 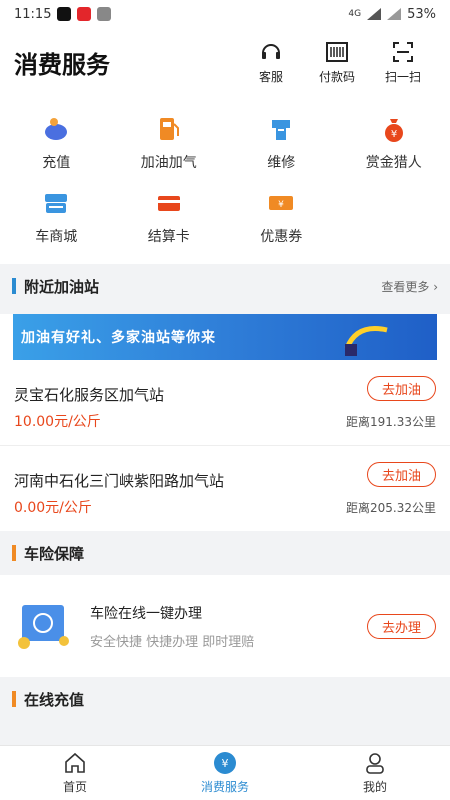 I want to click on insurance-section-header: 车险保障, so click(x=225, y=553).